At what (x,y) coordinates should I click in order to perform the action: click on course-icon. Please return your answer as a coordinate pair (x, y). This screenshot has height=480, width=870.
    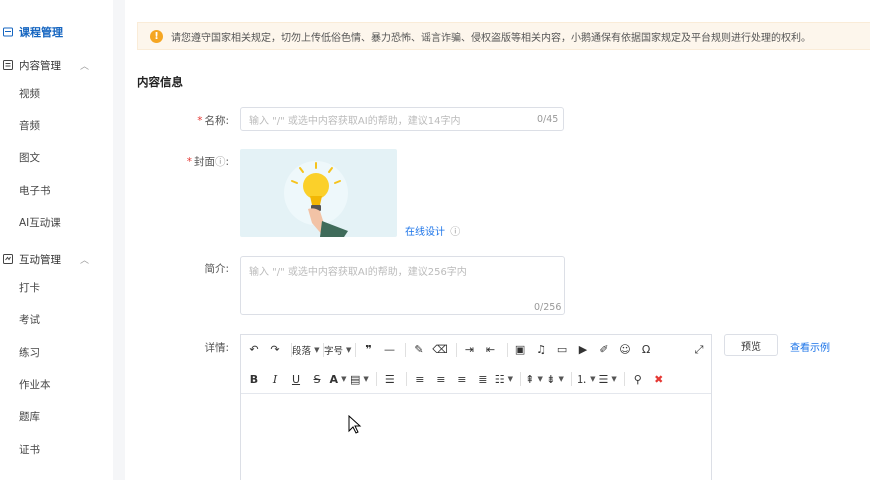
    Looking at the image, I should click on (8, 32).